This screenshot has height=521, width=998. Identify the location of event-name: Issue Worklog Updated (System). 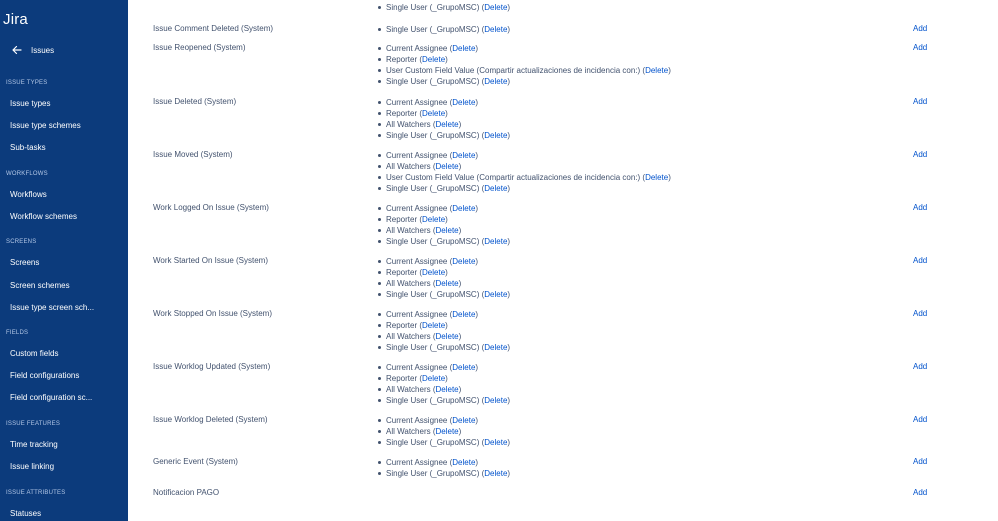
(212, 366).